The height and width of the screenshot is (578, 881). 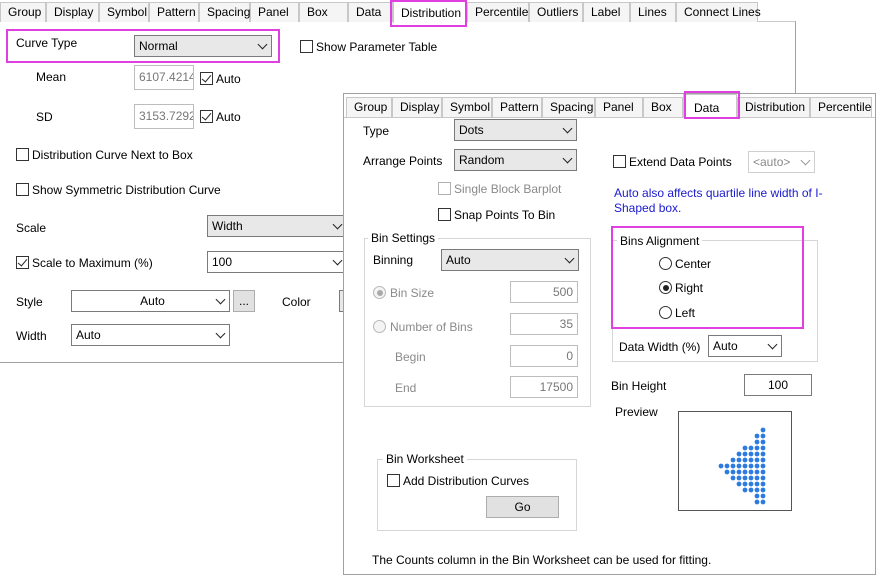 I want to click on num-bins-radio, so click(x=379, y=326).